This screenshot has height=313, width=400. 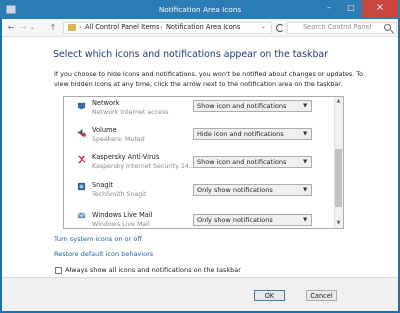 I want to click on turn-system-icons-link: Turn system icons on or off, so click(x=98, y=239).